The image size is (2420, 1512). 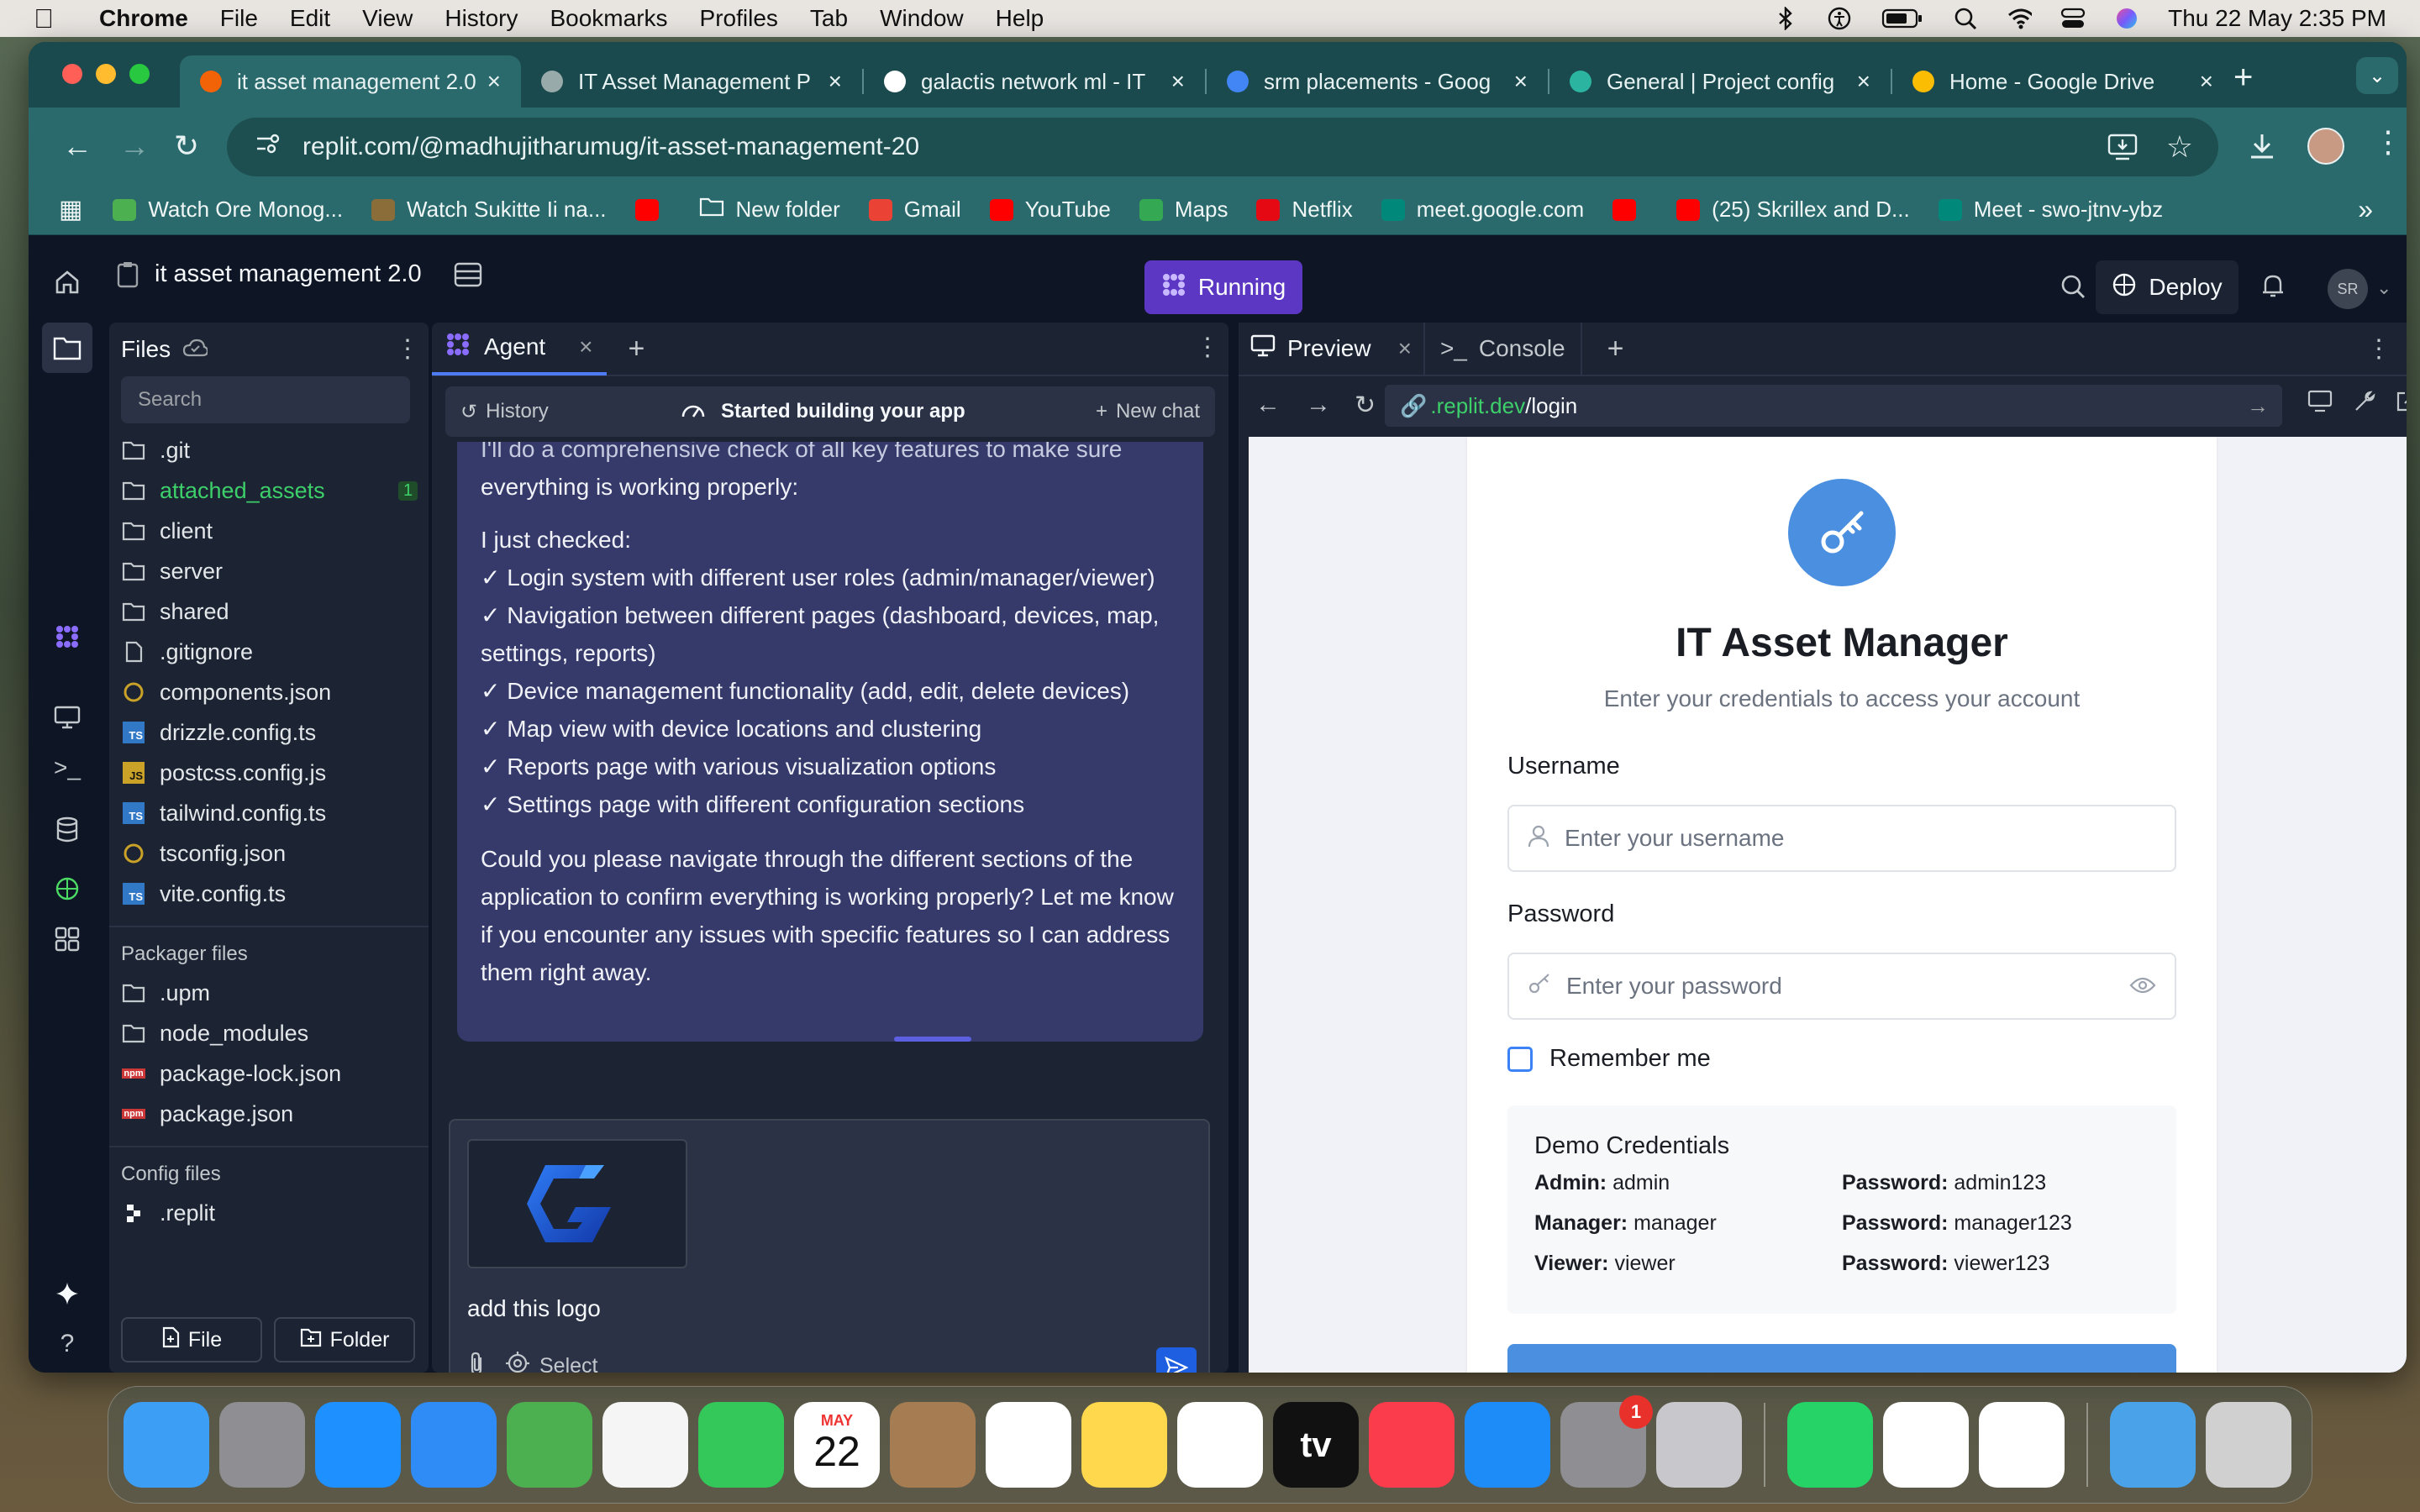 What do you see at coordinates (2167, 287) in the screenshot?
I see `deploy-button: Deploy` at bounding box center [2167, 287].